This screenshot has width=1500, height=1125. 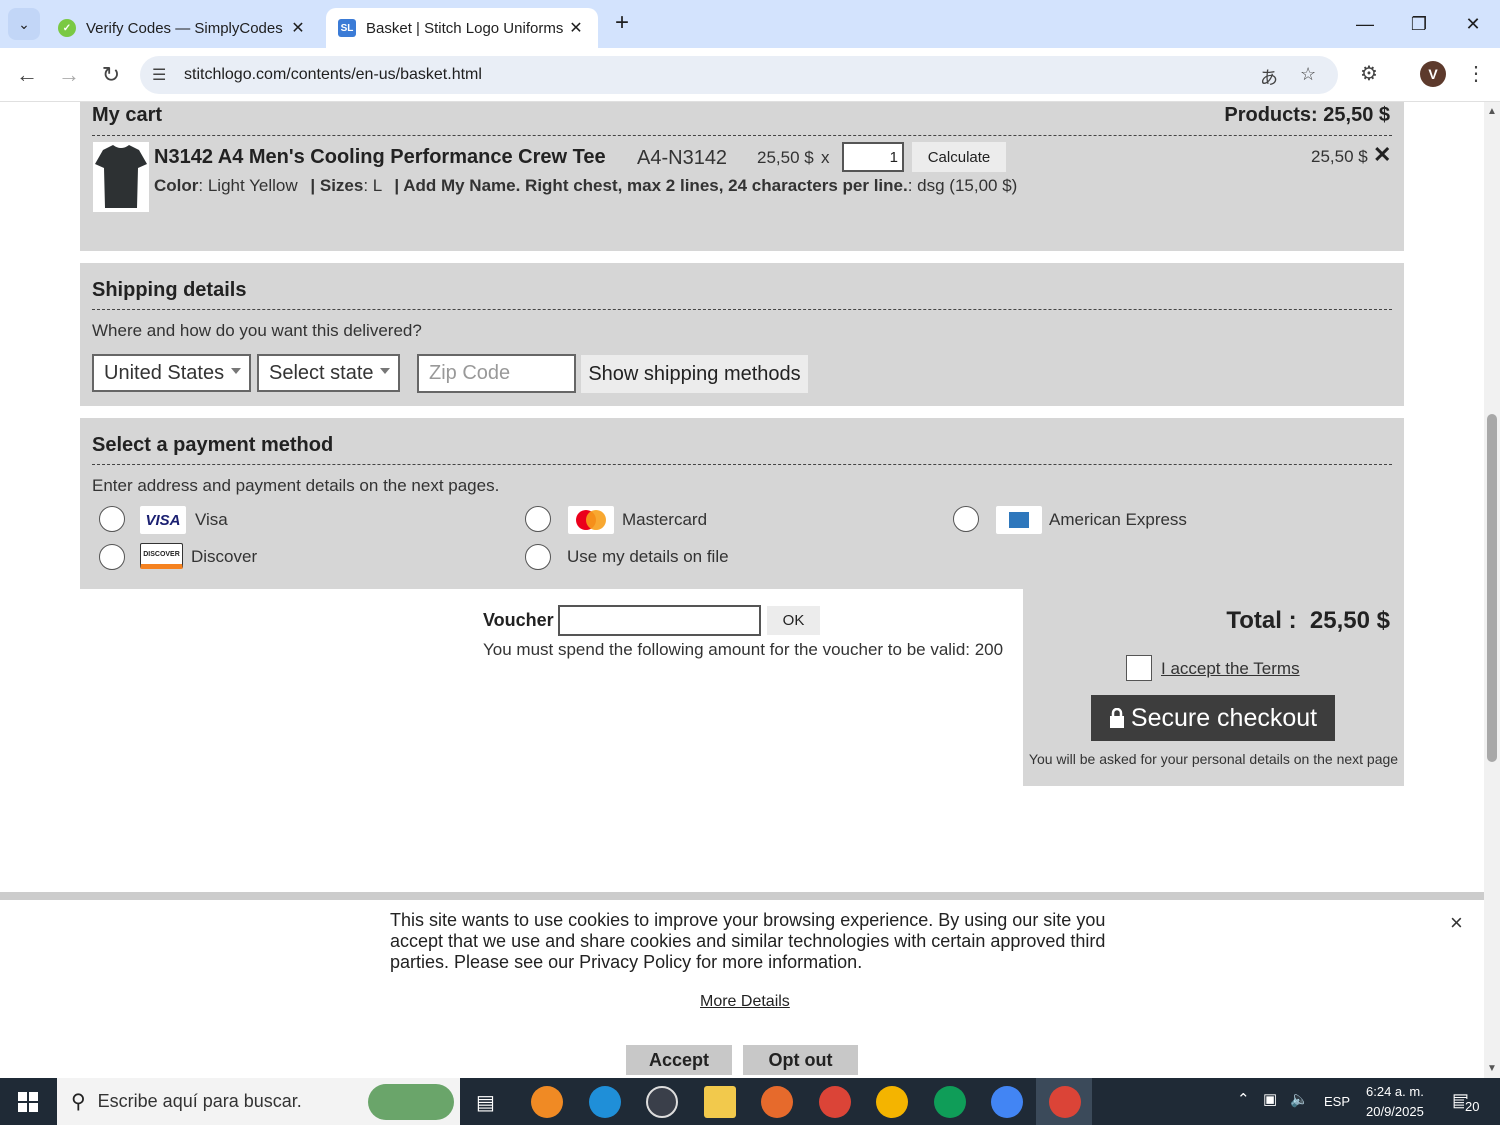 I want to click on quantity-input: 1, so click(x=873, y=157).